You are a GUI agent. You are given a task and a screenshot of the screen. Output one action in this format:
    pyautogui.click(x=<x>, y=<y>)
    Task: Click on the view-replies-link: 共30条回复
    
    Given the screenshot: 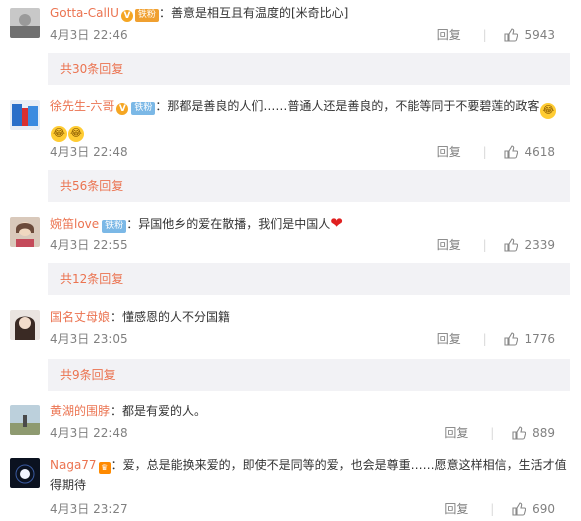 What is the action you would take?
    pyautogui.click(x=91, y=69)
    